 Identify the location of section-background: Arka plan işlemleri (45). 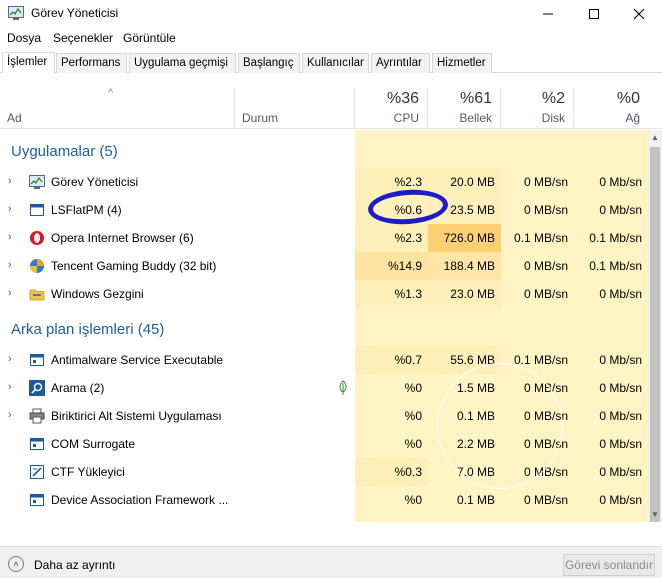
(324, 326).